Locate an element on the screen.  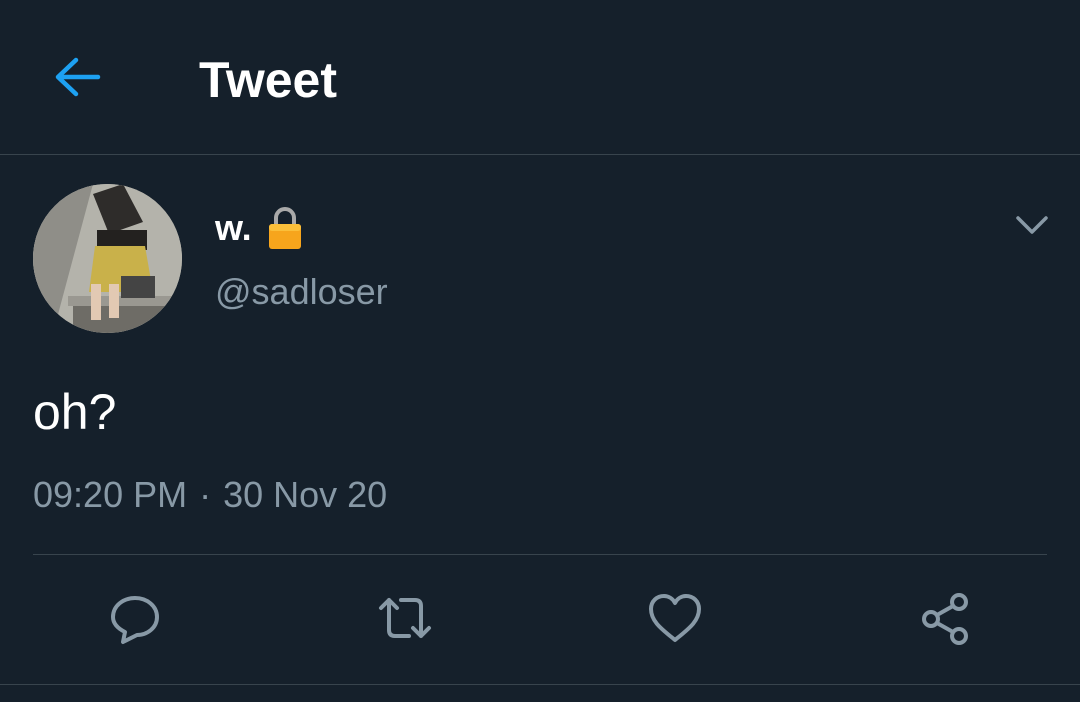
tweet-timestamp: 09:20 PM · 30 Nov 20 is located at coordinates (210, 495).